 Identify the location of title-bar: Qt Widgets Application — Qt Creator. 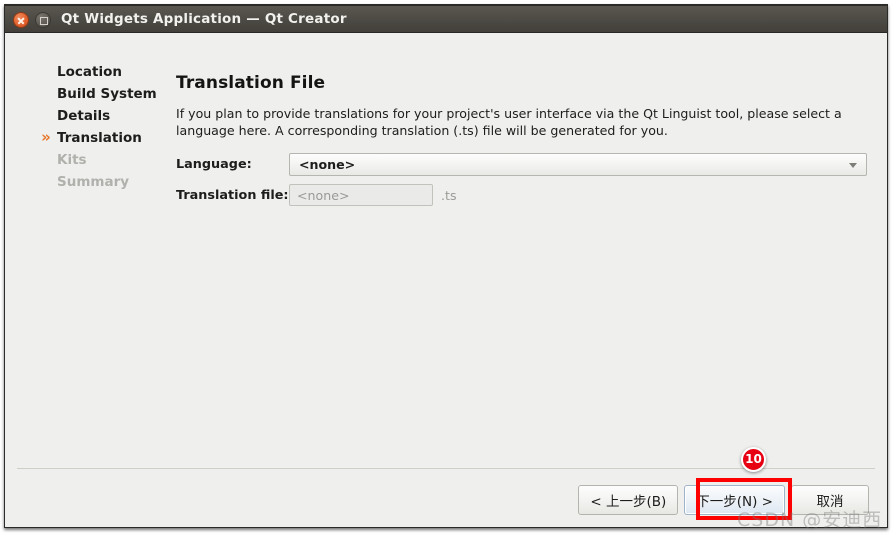
(446, 19).